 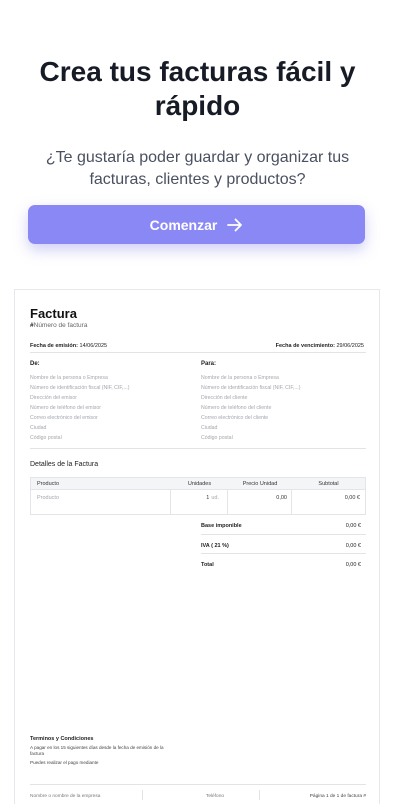 I want to click on due-date: Fecha de vencimiento: 29/06/2025, so click(x=320, y=346).